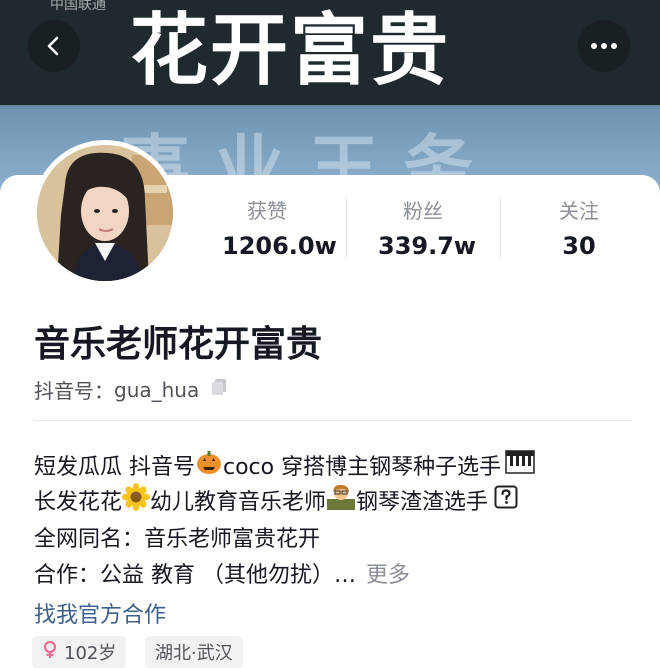 The image size is (660, 668). Describe the element at coordinates (290, 51) in the screenshot. I see `banner-title: 花开富贵` at that location.